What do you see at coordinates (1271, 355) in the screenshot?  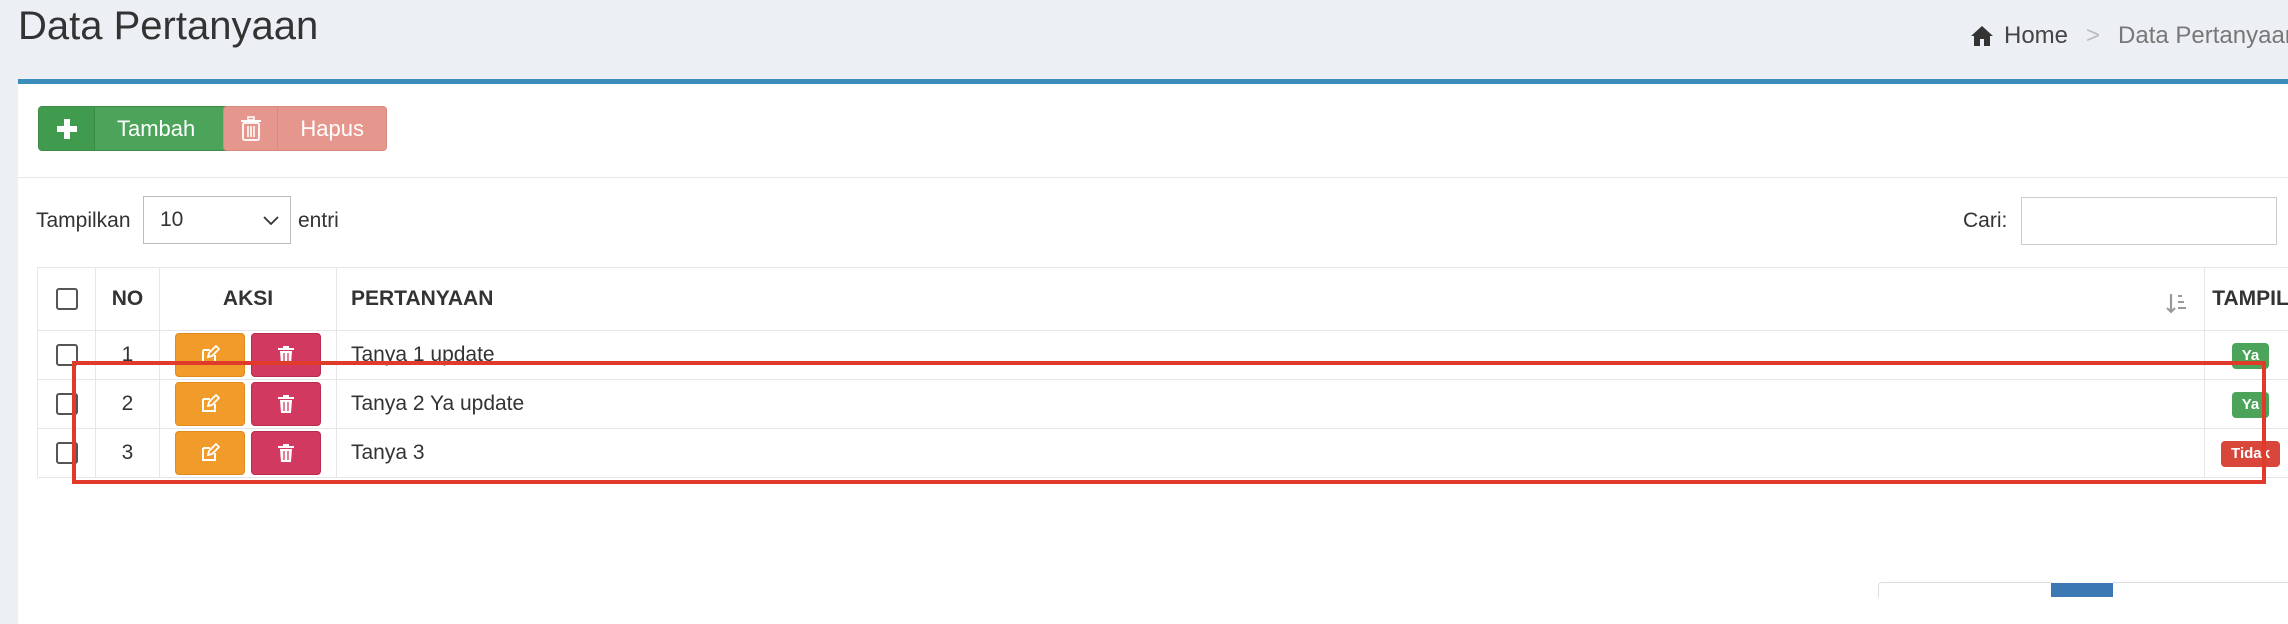 I see `row-question: Tanya 1 update` at bounding box center [1271, 355].